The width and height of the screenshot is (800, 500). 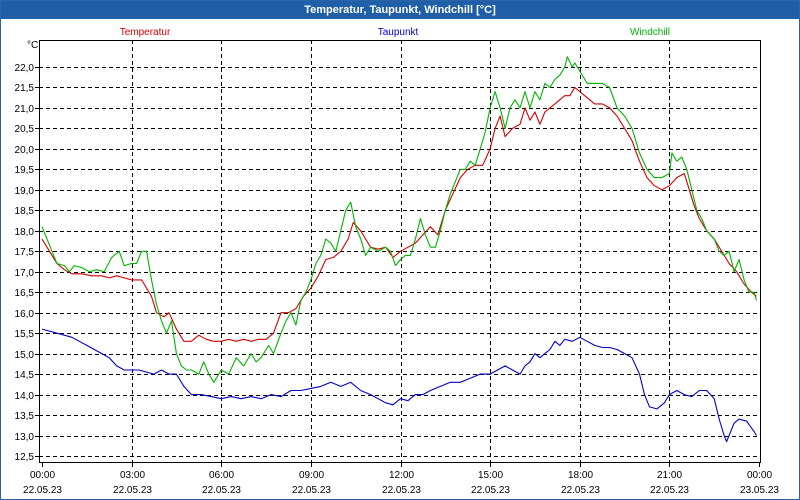 What do you see at coordinates (669, 475) in the screenshot?
I see `x-tick-time-label: 21:00` at bounding box center [669, 475].